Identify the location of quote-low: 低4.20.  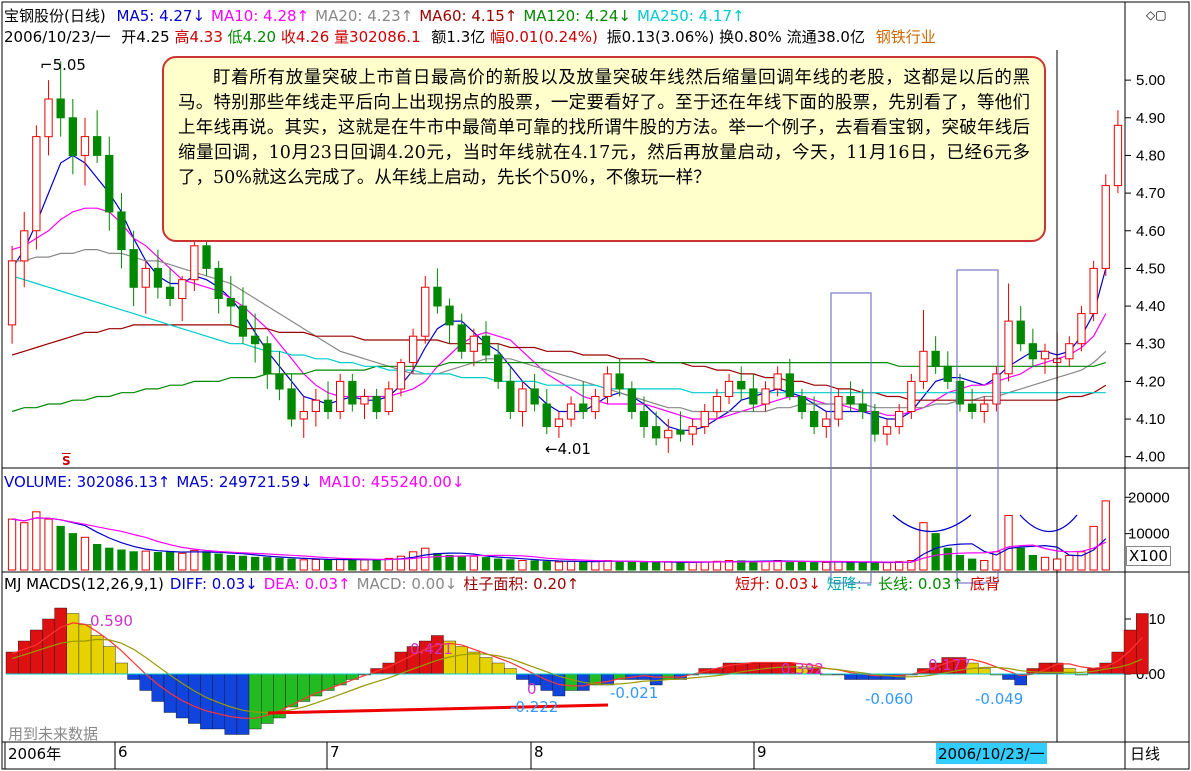
(252, 37).